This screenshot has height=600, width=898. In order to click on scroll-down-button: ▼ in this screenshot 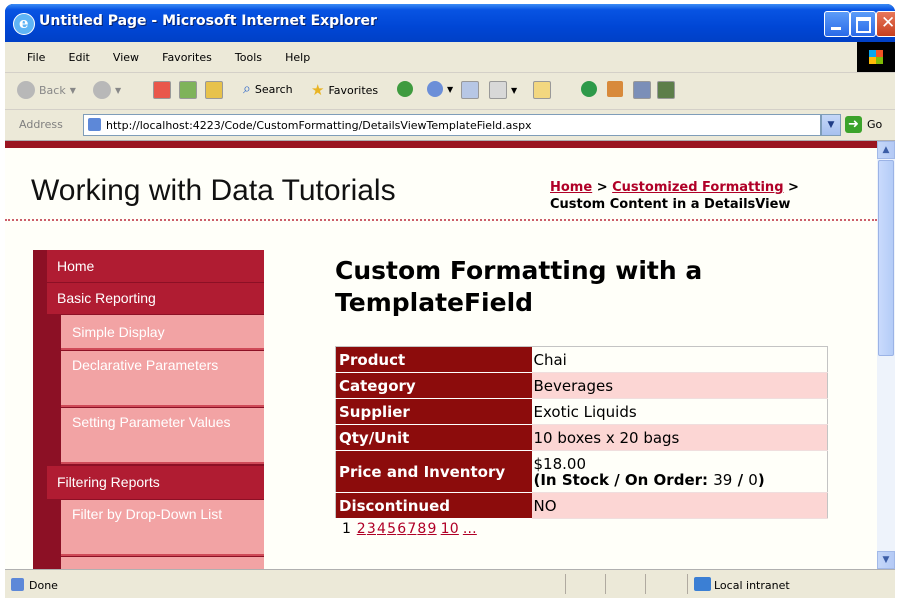, I will do `click(886, 560)`.